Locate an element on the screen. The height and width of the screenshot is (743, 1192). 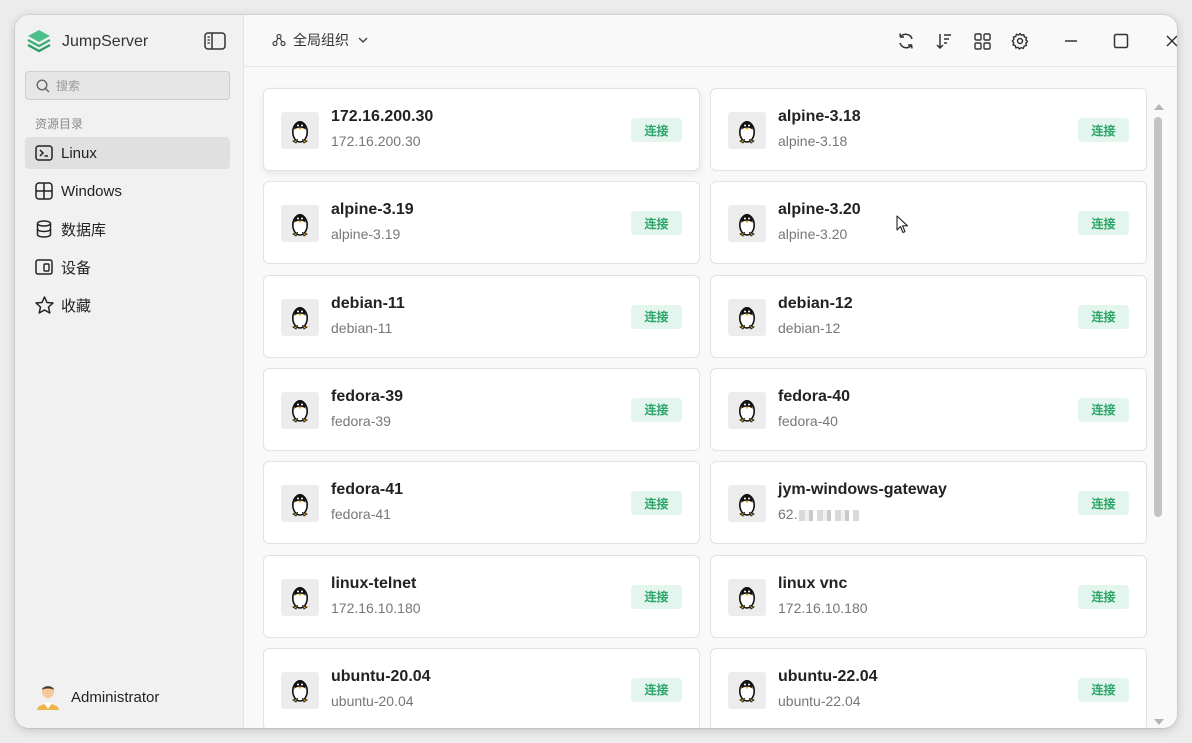
mouse-cursor-icon is located at coordinates (902, 224).